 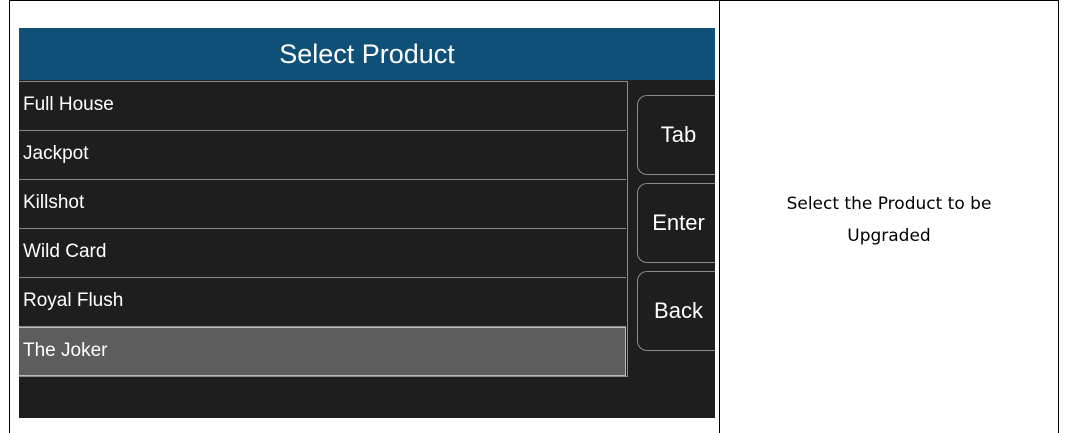 I want to click on product-item-jackpot: Jackpot, so click(x=322, y=155).